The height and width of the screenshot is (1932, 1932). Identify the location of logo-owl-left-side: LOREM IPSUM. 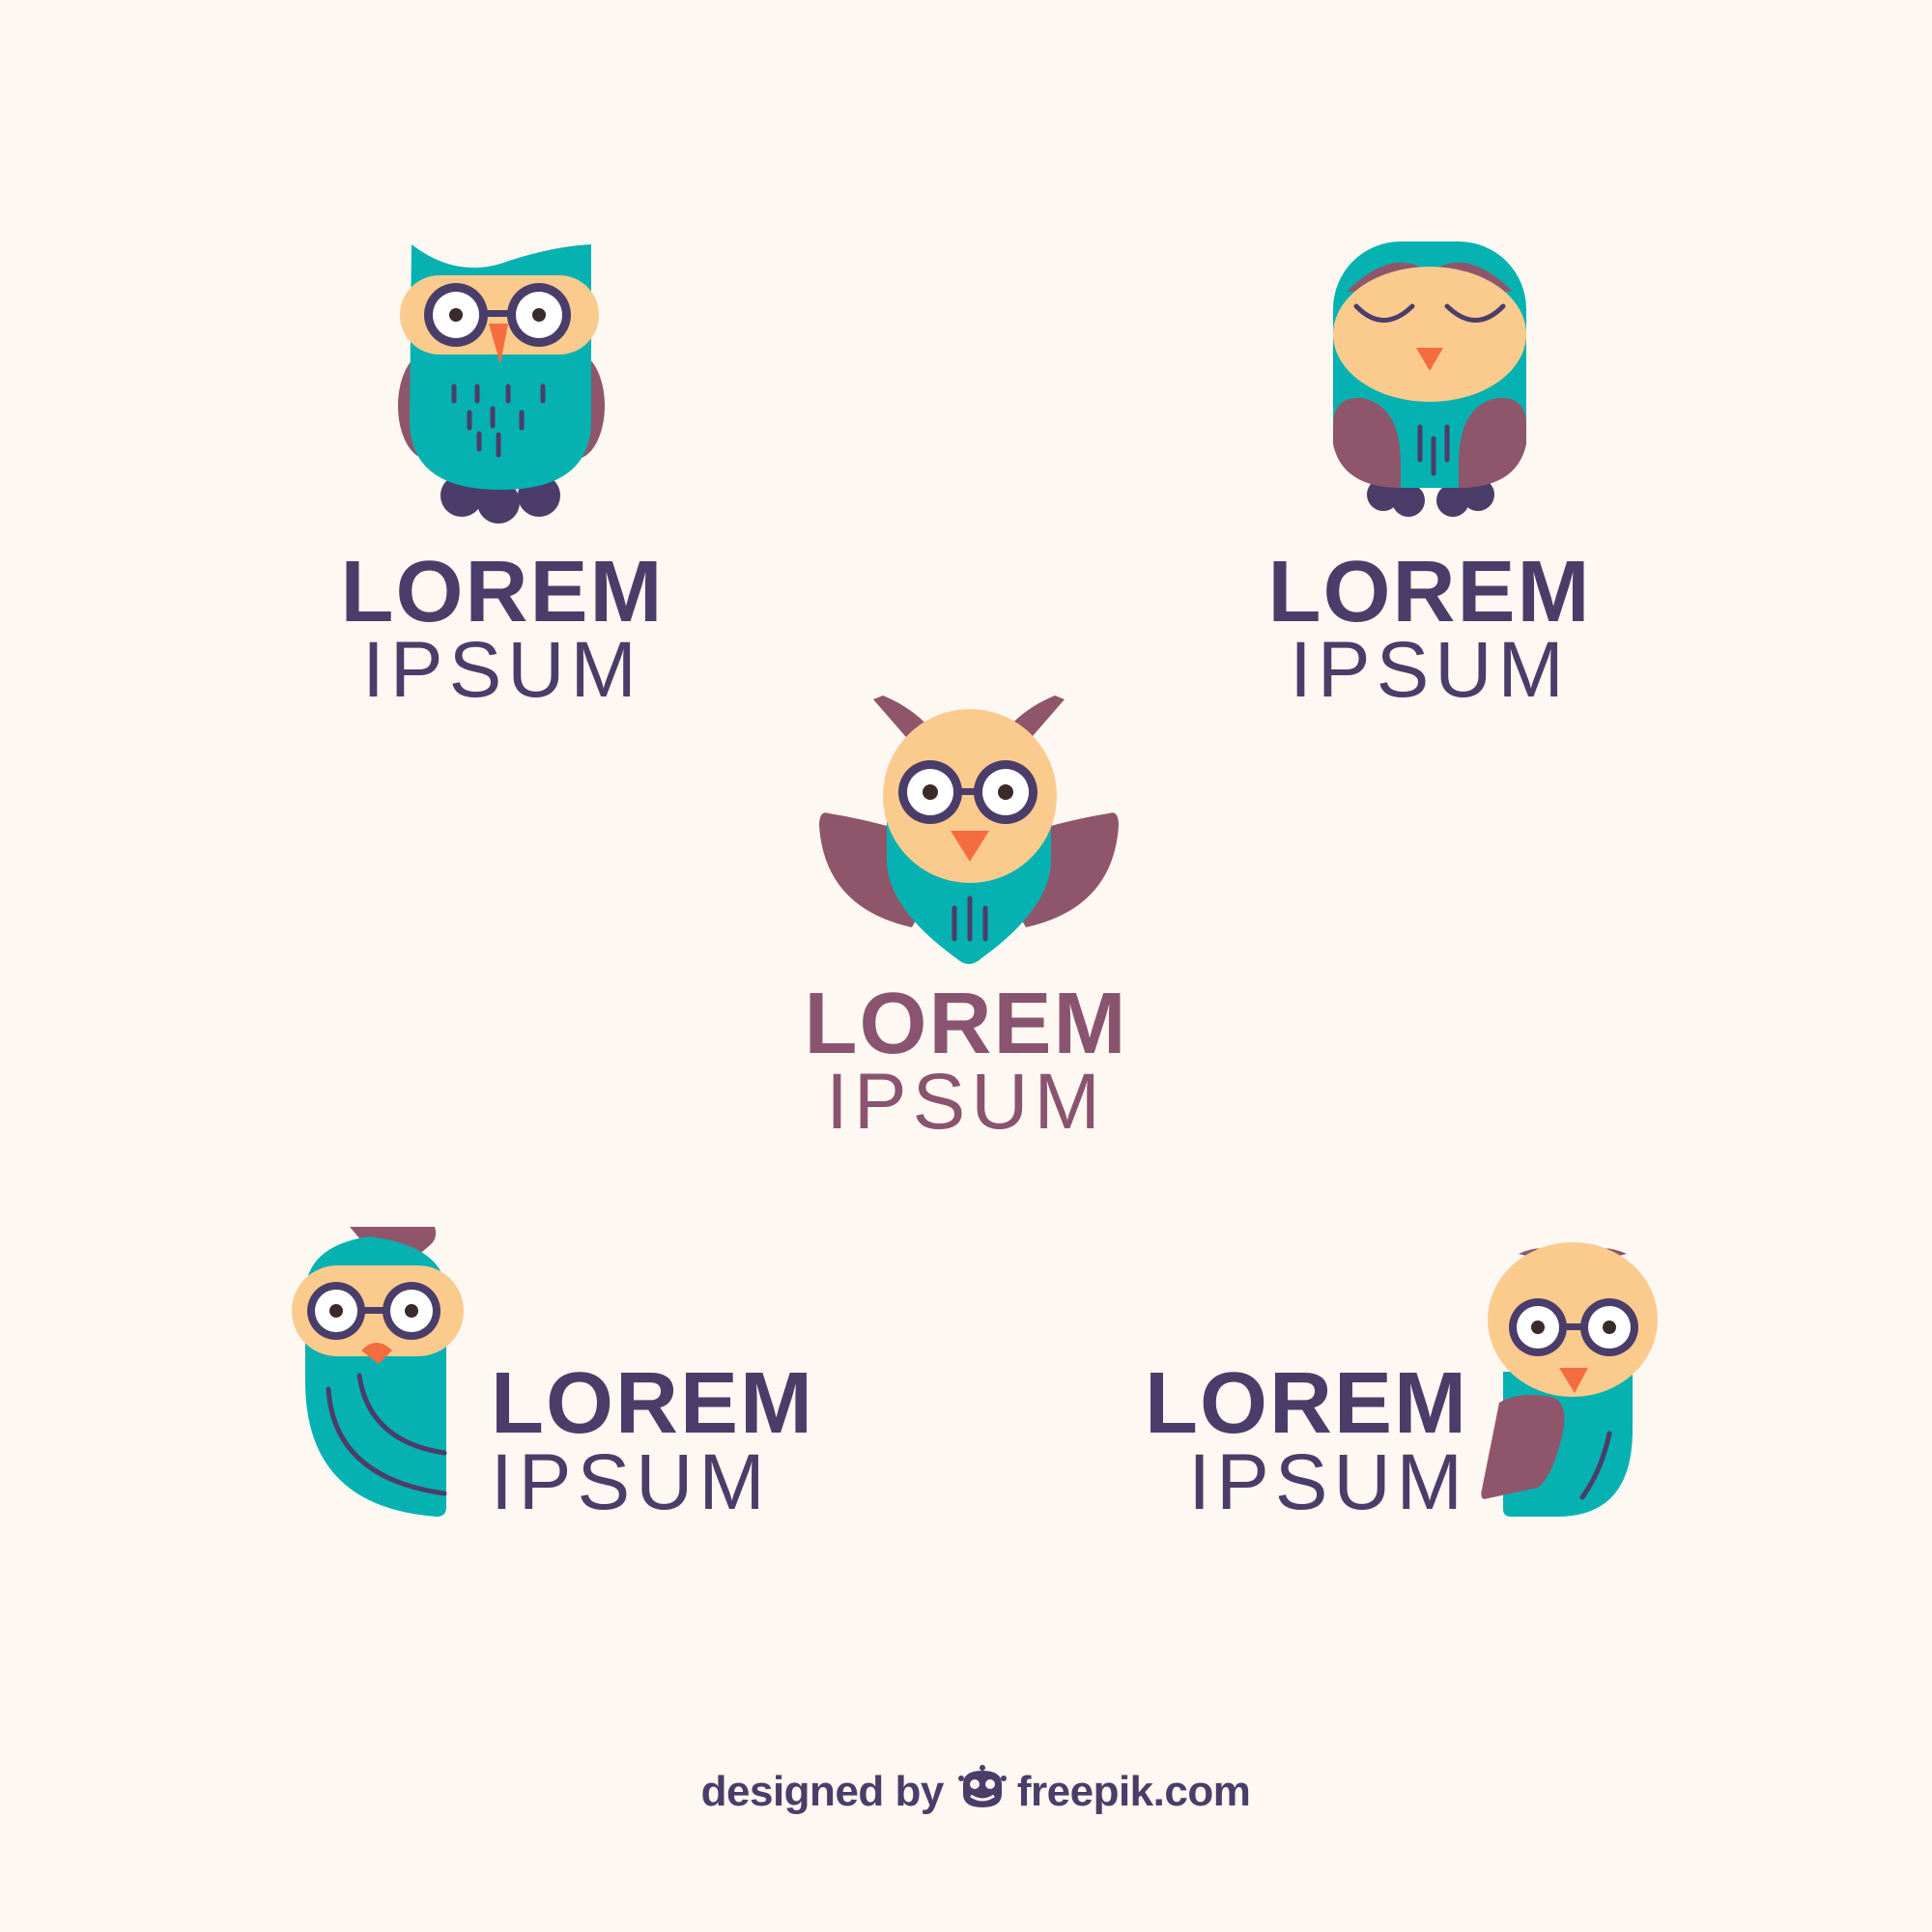
(560, 1381).